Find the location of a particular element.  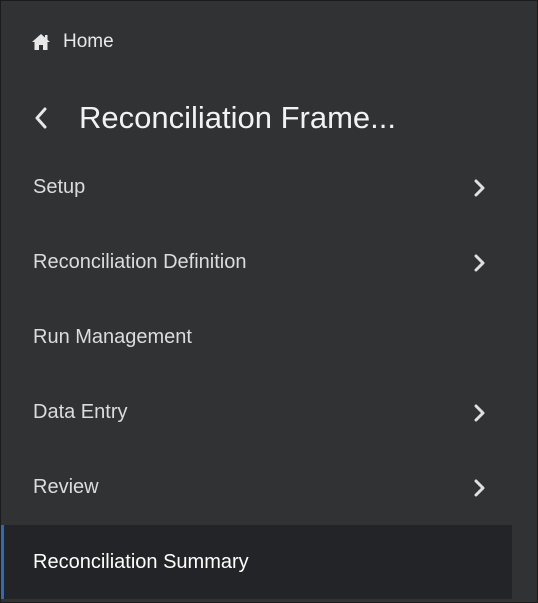

menu-item-label: Reconciliation Definition is located at coordinates (140, 262).